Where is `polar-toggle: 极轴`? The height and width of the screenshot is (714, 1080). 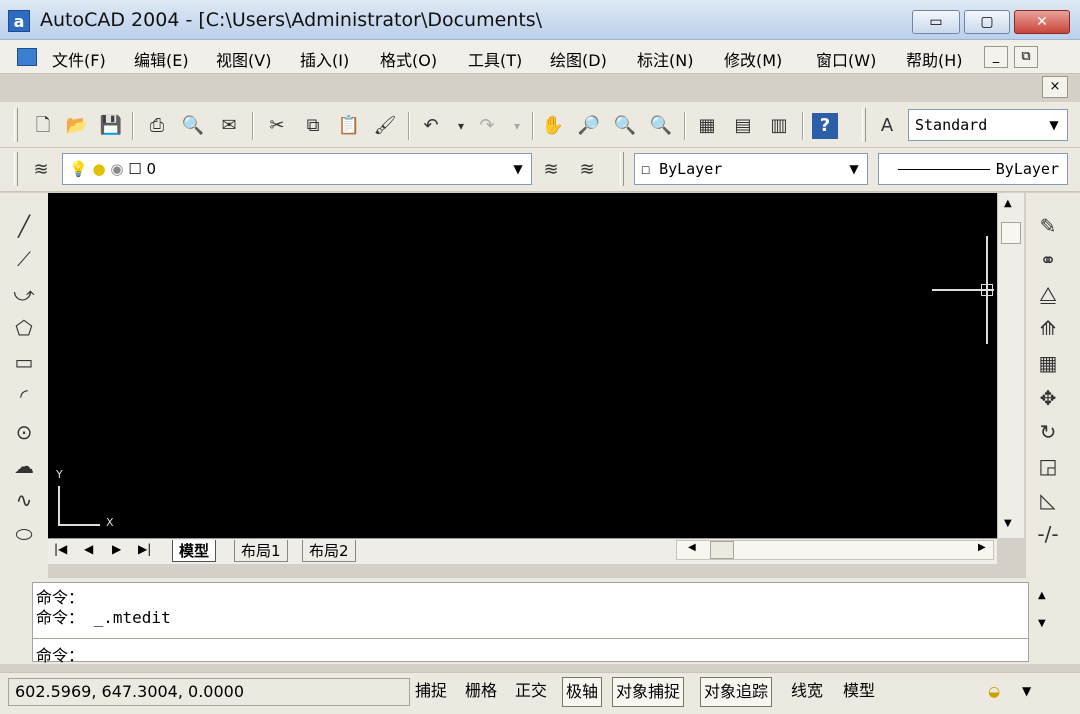 polar-toggle: 极轴 is located at coordinates (582, 692).